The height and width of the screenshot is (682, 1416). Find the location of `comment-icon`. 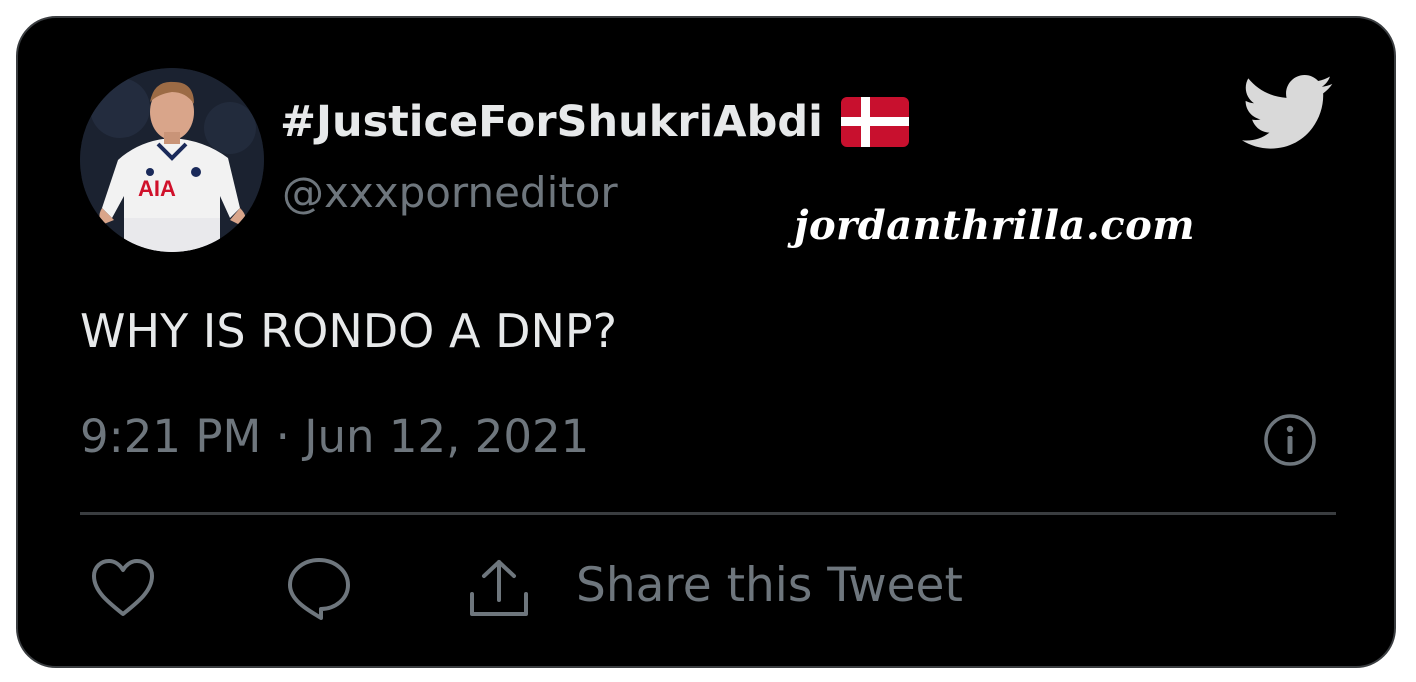

comment-icon is located at coordinates (319, 589).